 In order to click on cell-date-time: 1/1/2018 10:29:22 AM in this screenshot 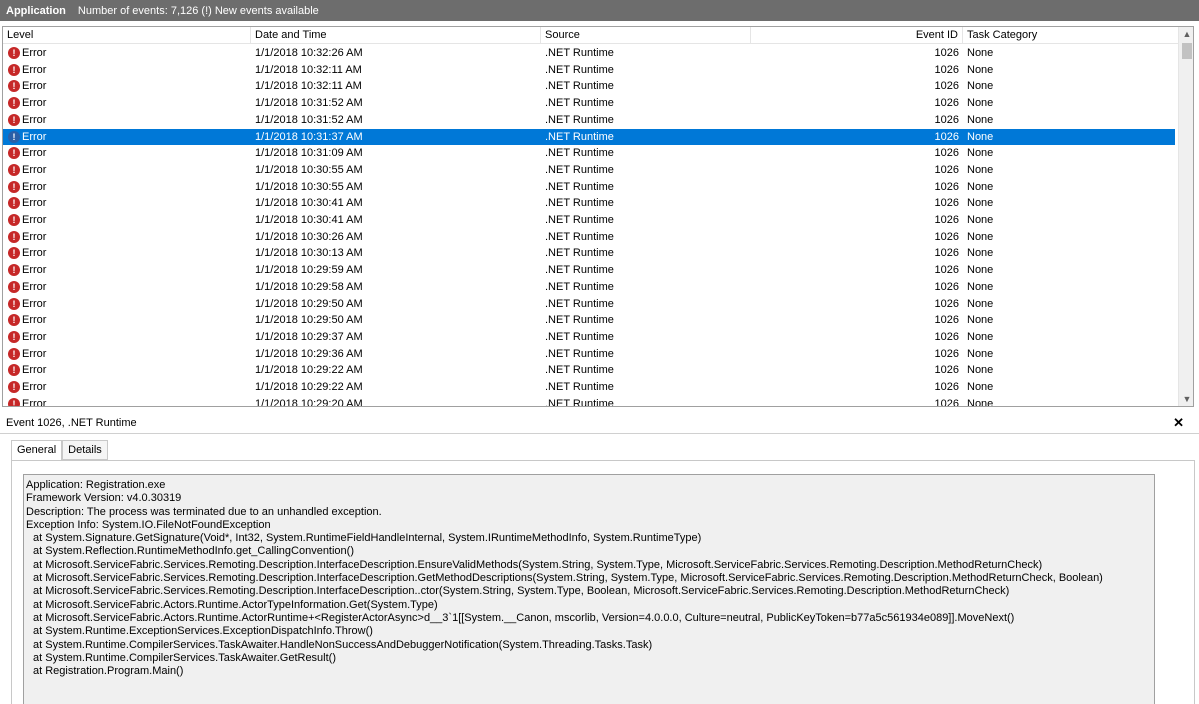, I will do `click(309, 387)`.